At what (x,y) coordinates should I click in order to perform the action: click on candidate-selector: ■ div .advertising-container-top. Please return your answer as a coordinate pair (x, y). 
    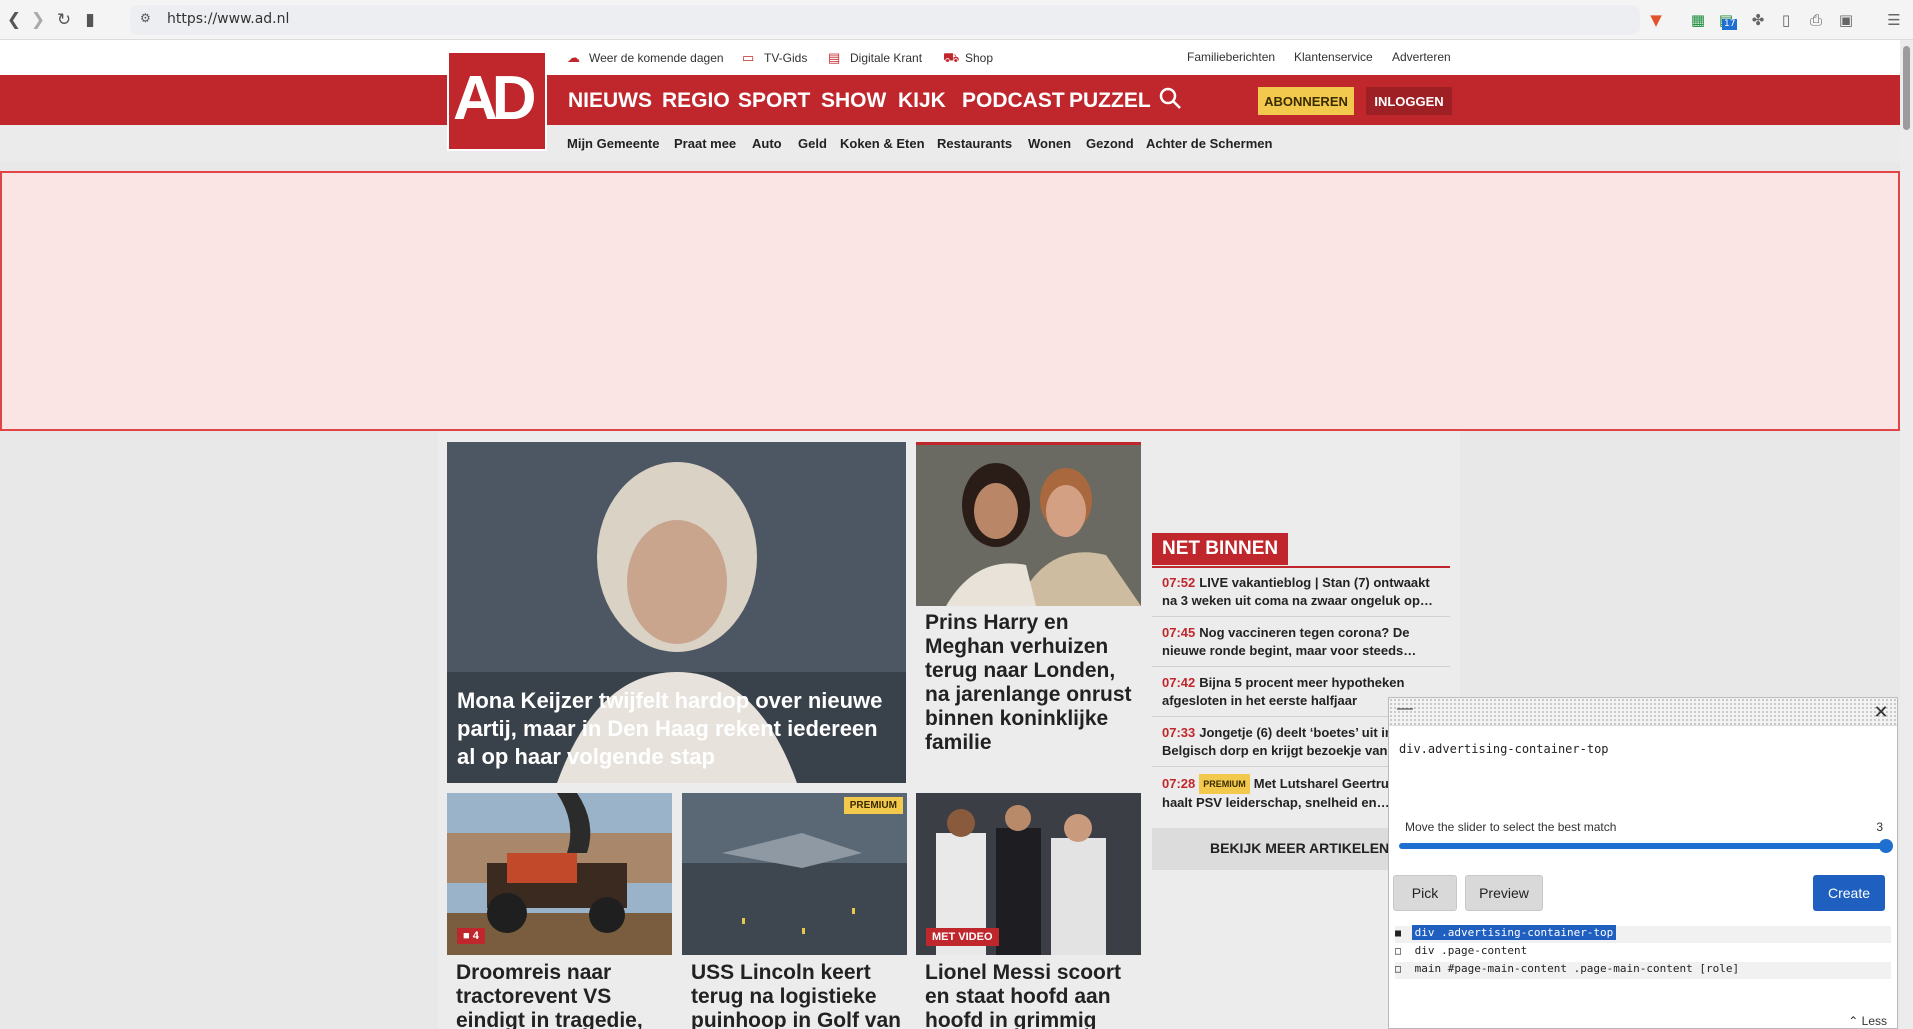
    Looking at the image, I should click on (1643, 934).